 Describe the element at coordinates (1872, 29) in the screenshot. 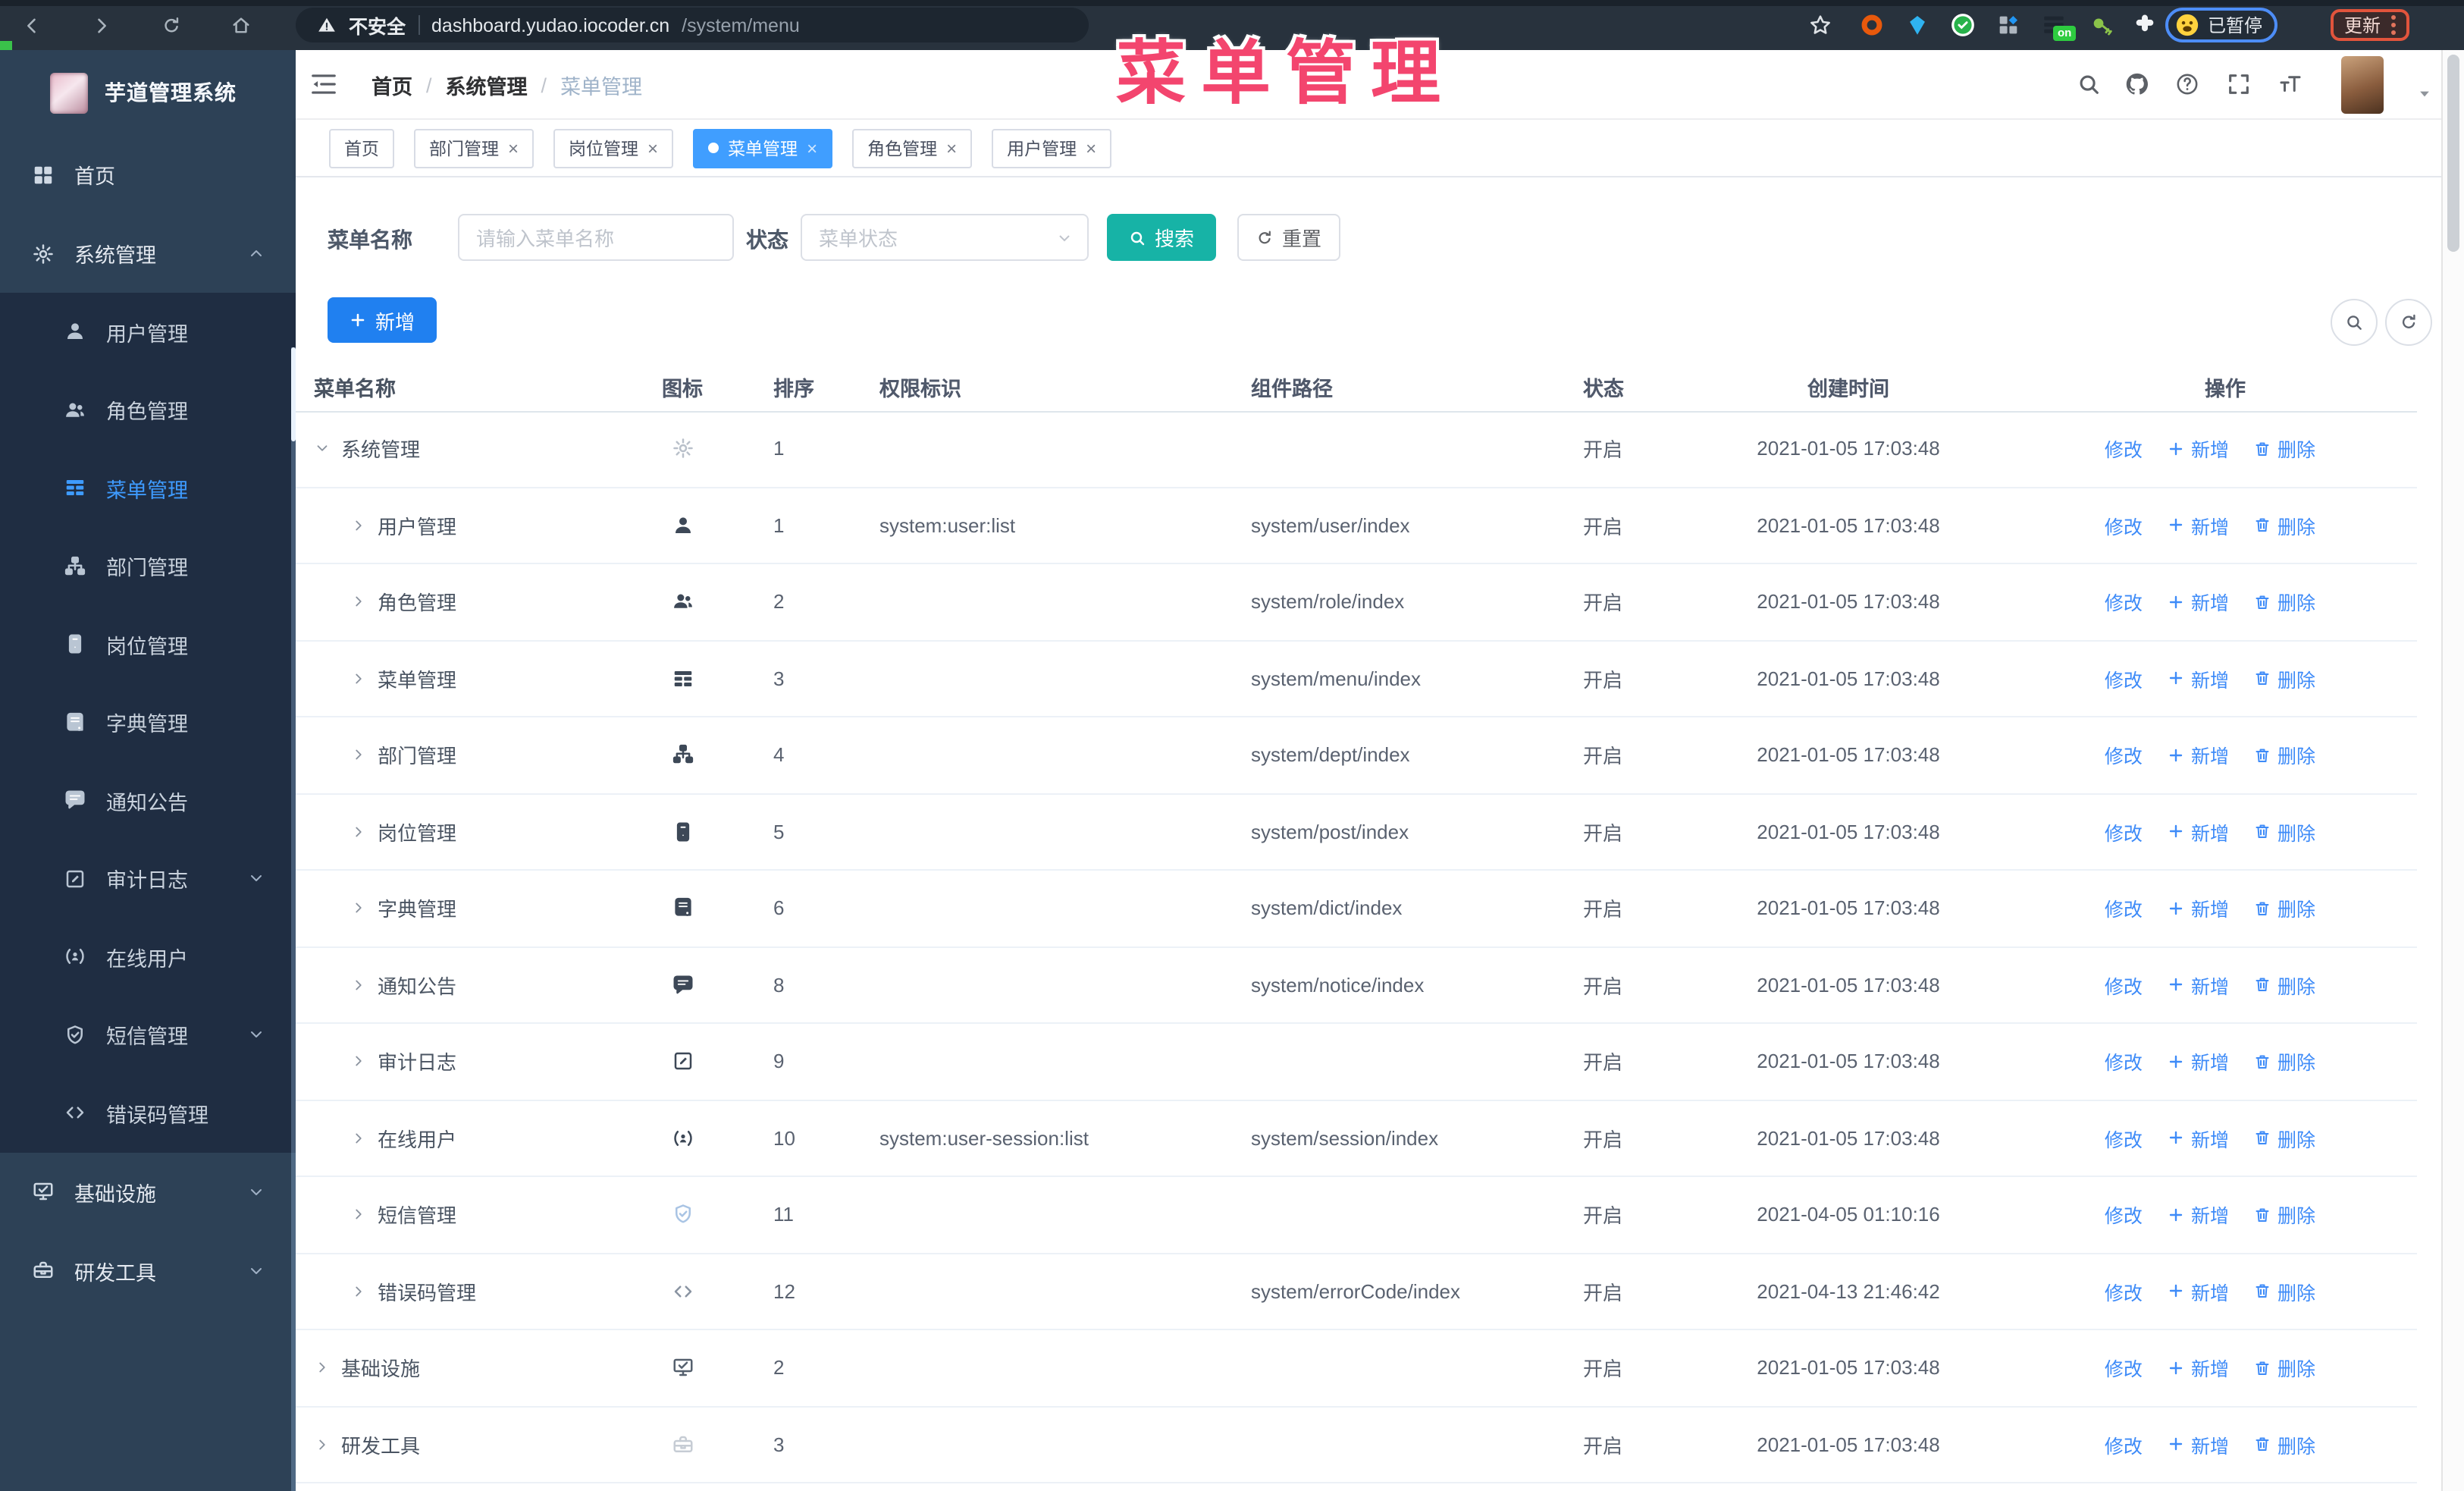

I see `ext-donut-icon` at that location.